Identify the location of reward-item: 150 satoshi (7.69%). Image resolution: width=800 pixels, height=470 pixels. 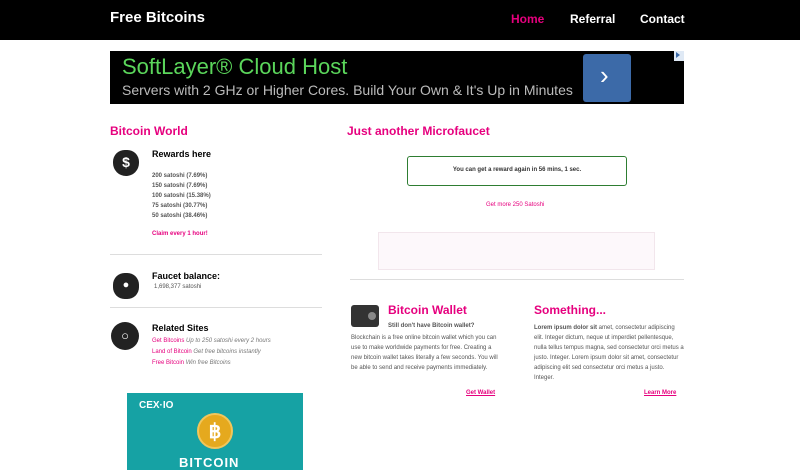
(180, 186).